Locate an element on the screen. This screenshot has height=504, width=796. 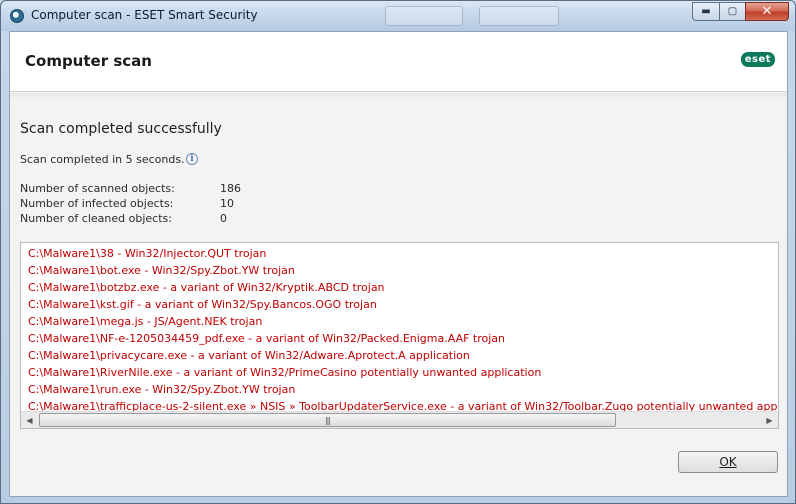
stat-row-scanned: Number of scanned objects: 186 is located at coordinates (150, 189).